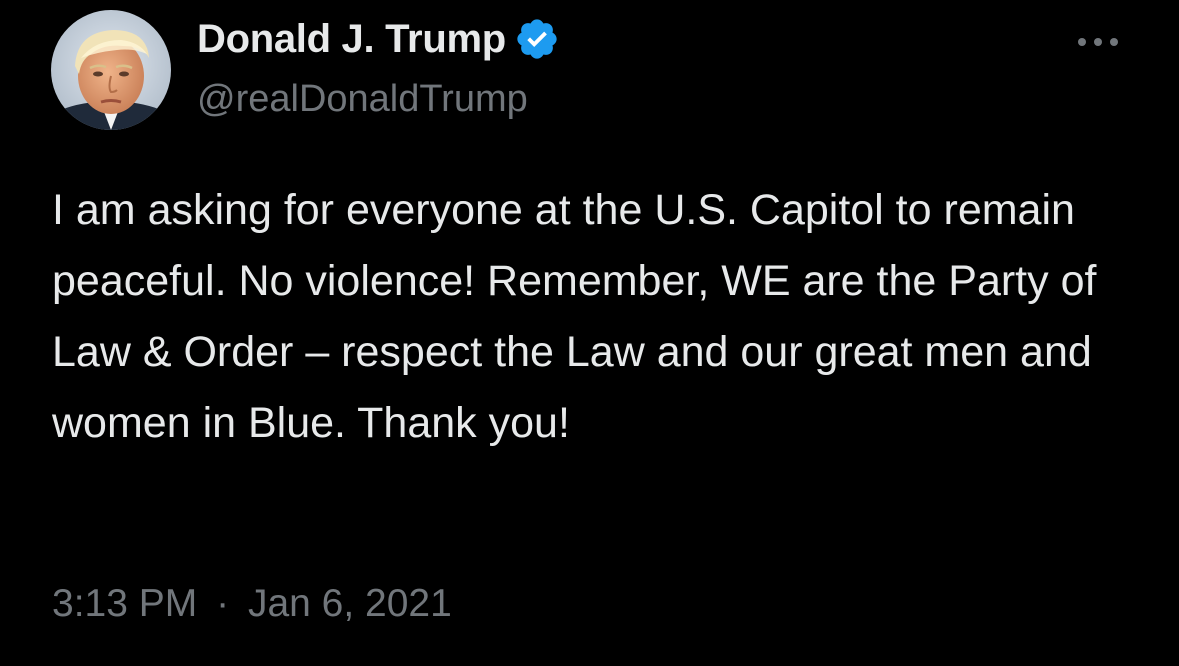 This screenshot has width=1179, height=666. Describe the element at coordinates (350, 603) in the screenshot. I see `tweet-date: Jan 6, 2021` at that location.